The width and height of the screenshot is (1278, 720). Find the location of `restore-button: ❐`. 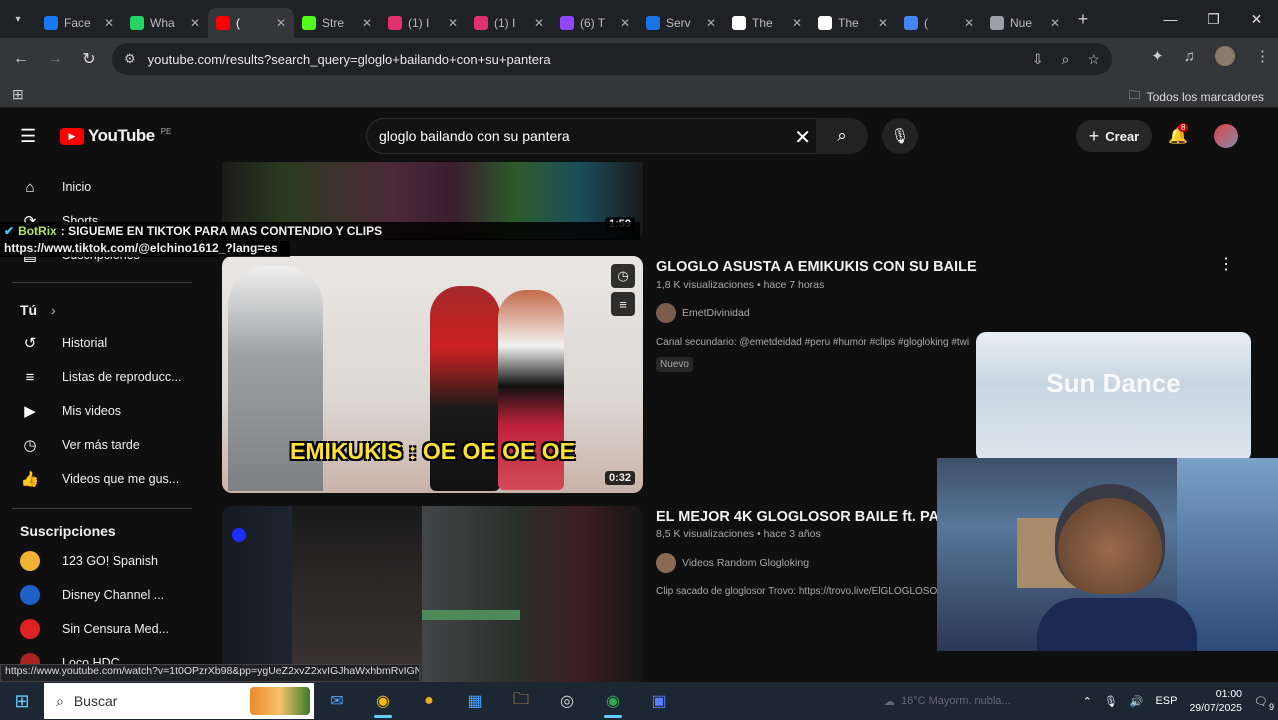

restore-button: ❐ is located at coordinates (1213, 19).